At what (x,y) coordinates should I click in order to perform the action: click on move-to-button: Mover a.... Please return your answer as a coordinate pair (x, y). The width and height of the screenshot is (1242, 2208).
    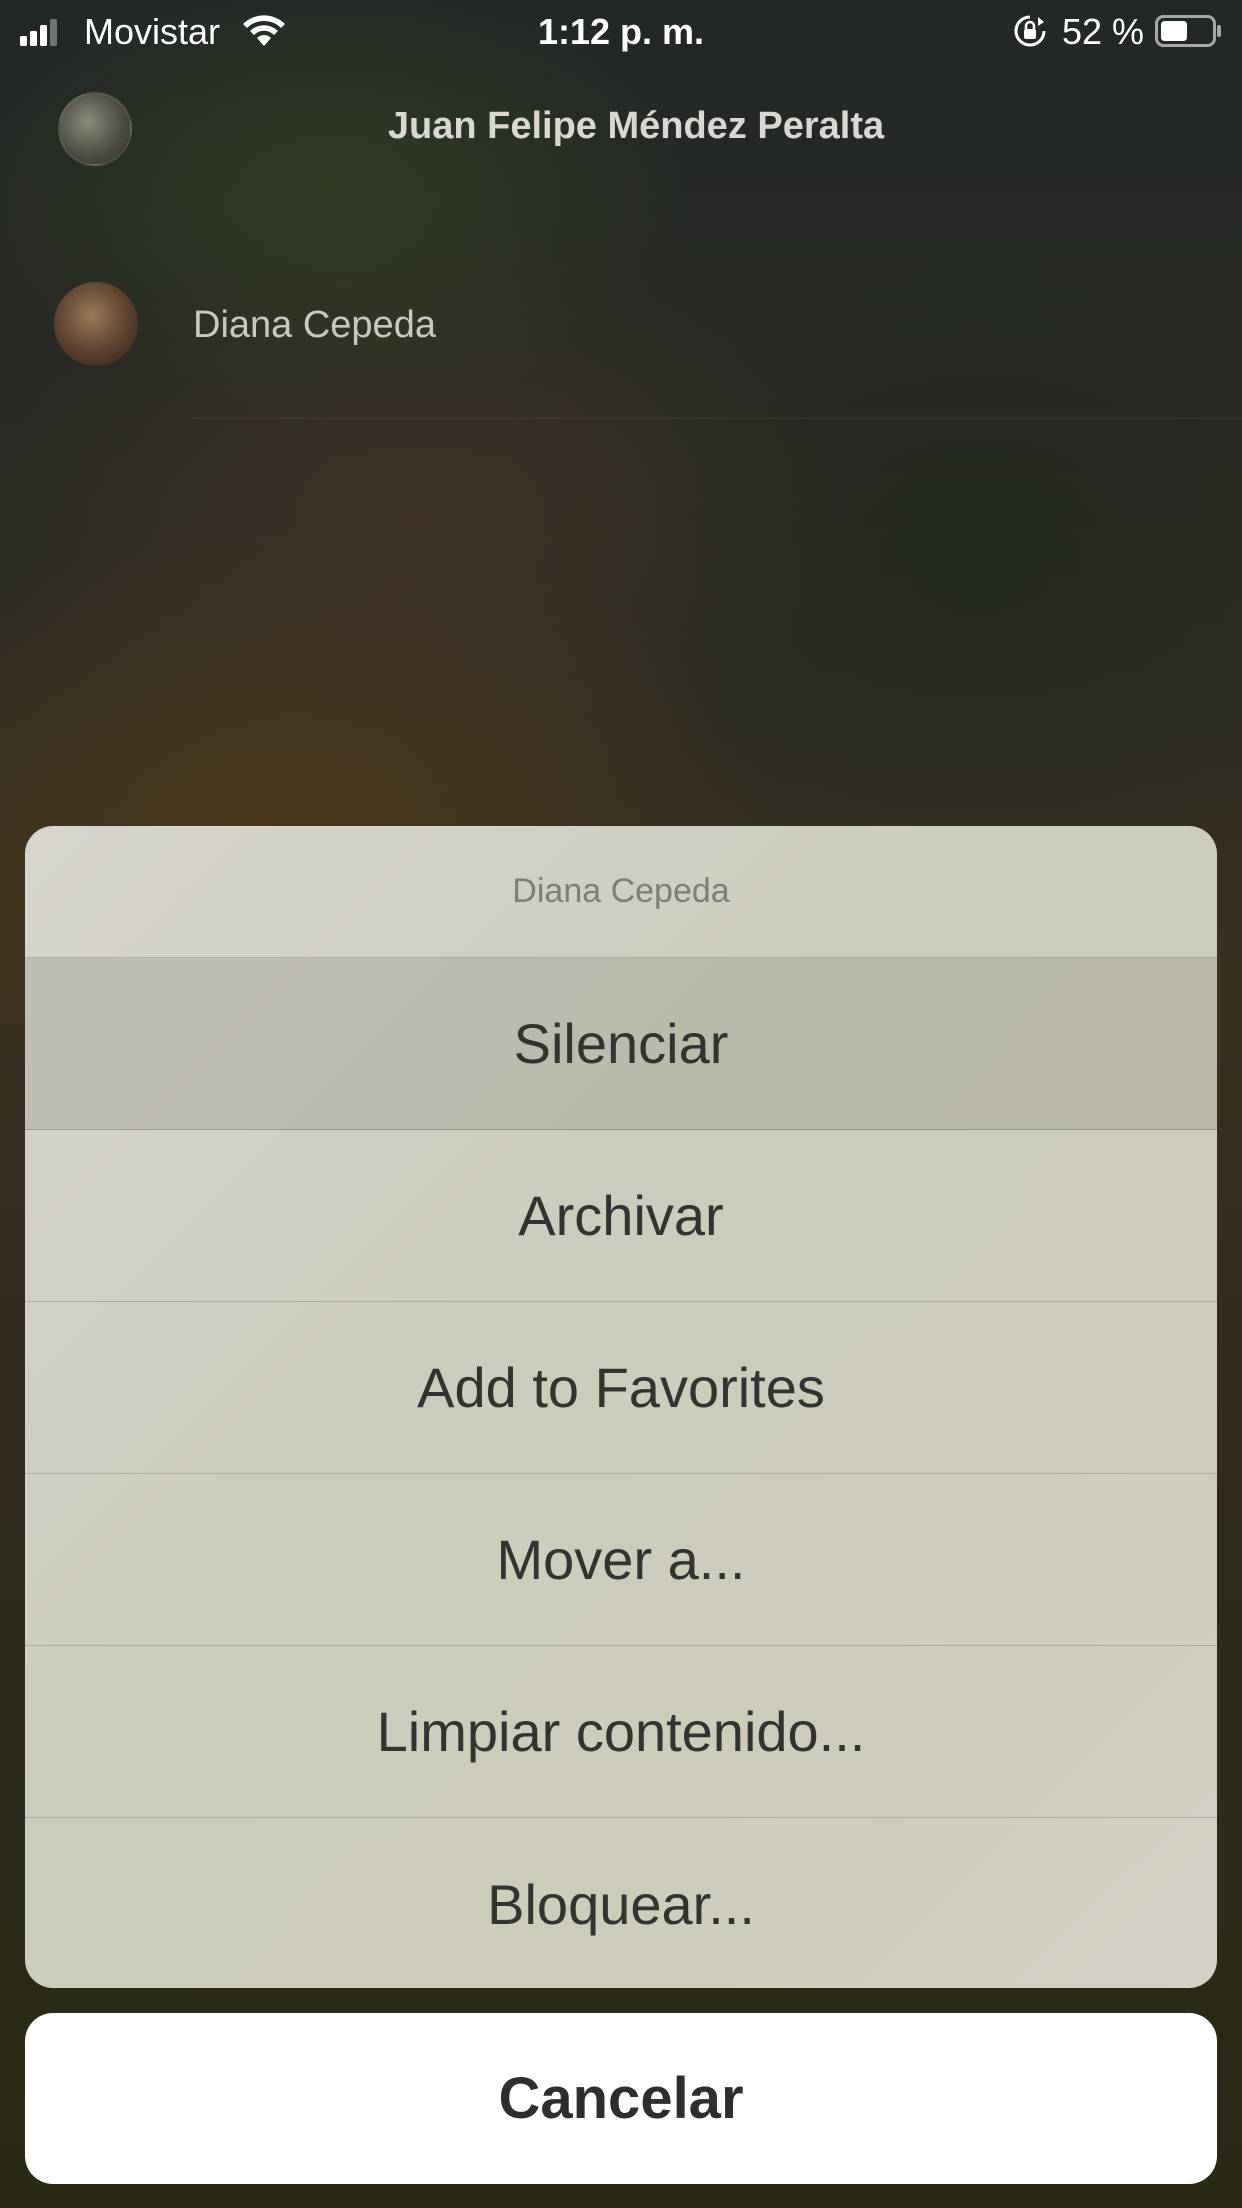
    Looking at the image, I should click on (621, 1560).